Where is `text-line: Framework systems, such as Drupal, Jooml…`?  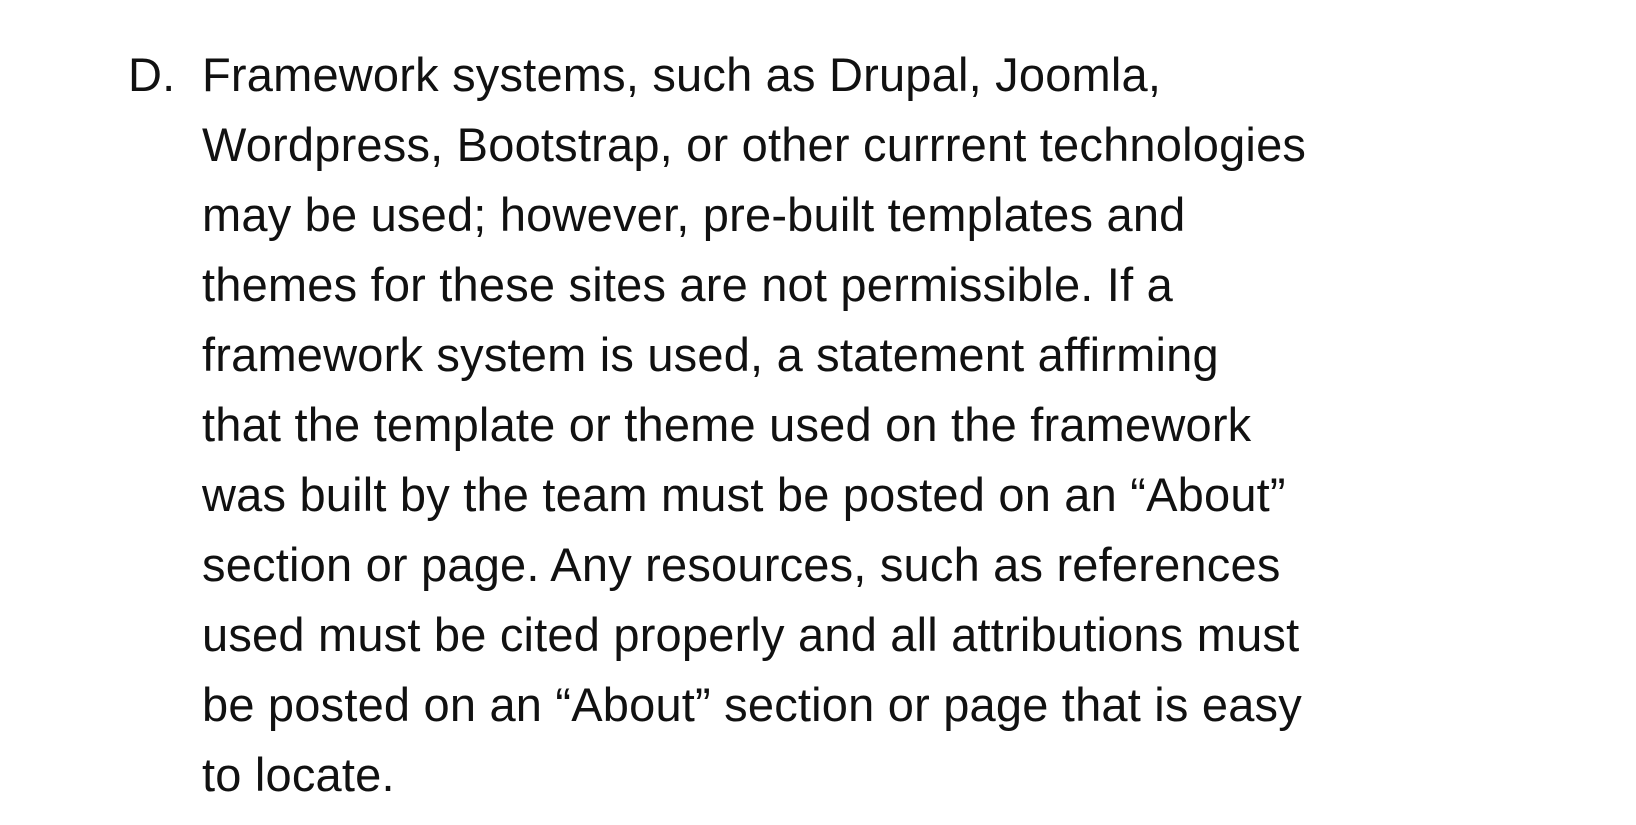
text-line: Framework systems, such as Drupal, Jooml… is located at coordinates (682, 74).